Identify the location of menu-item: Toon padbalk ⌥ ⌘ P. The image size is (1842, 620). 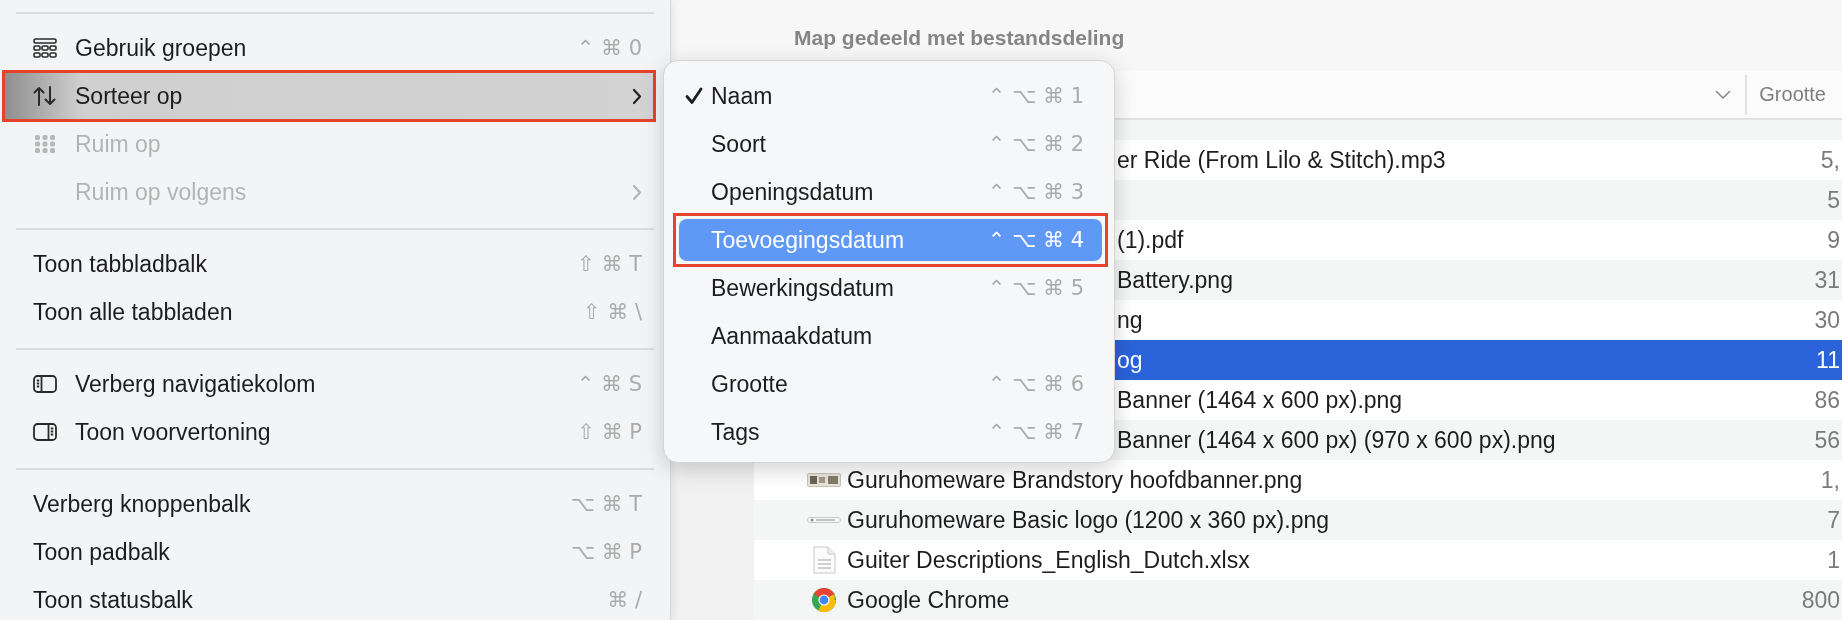
(329, 552).